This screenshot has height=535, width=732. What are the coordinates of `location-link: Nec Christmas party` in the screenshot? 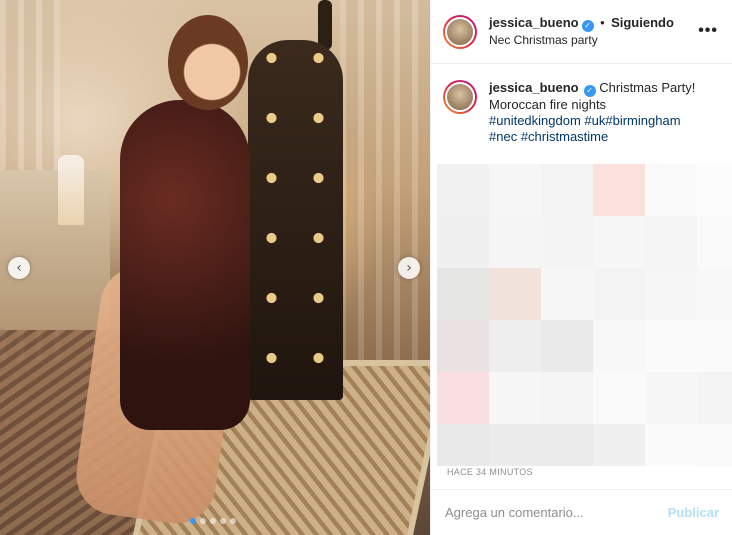 It's located at (581, 40).